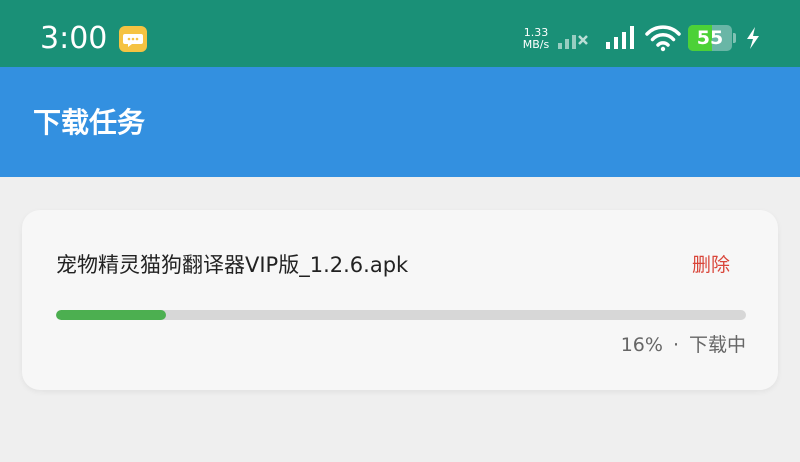  I want to click on signal-weak-icon, so click(573, 42).